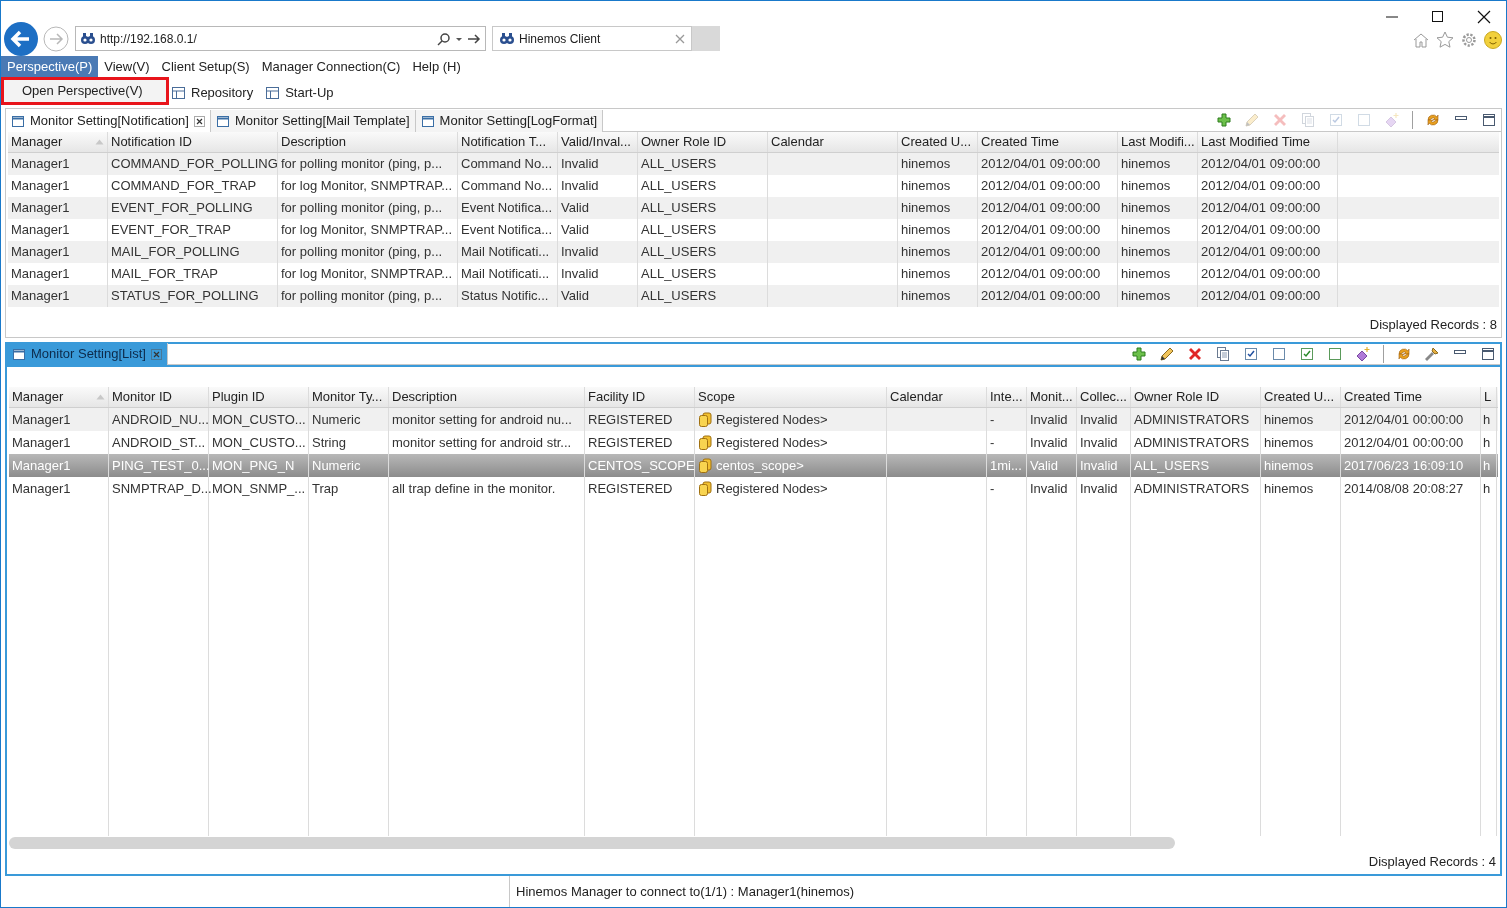  Describe the element at coordinates (474, 38) in the screenshot. I see `go-arrow-icon` at that location.